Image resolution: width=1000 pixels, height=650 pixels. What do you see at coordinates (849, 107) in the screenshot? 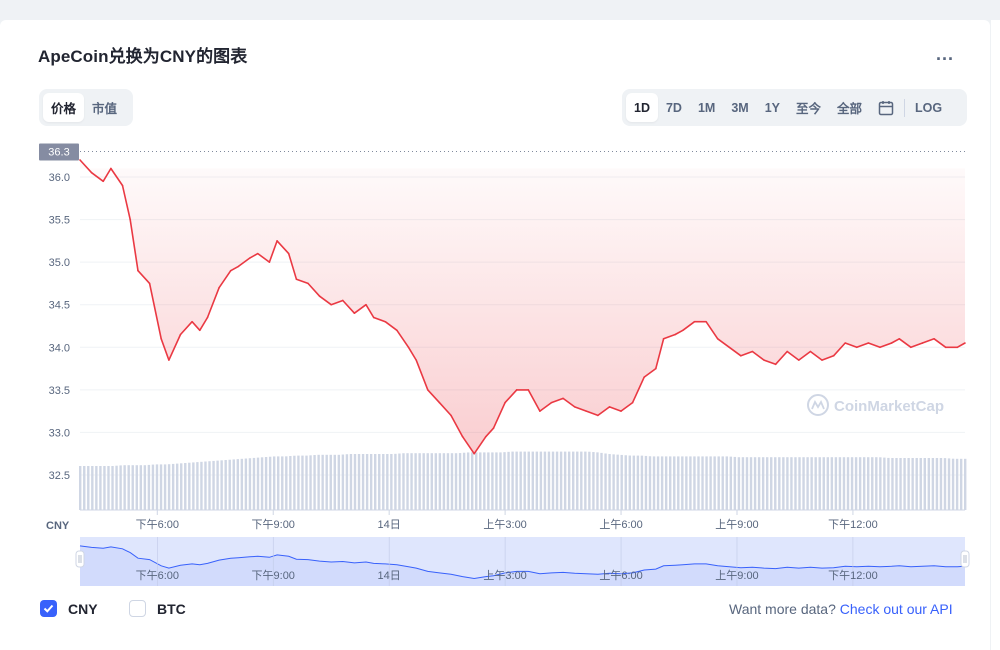
I see `range-all: 全部` at bounding box center [849, 107].